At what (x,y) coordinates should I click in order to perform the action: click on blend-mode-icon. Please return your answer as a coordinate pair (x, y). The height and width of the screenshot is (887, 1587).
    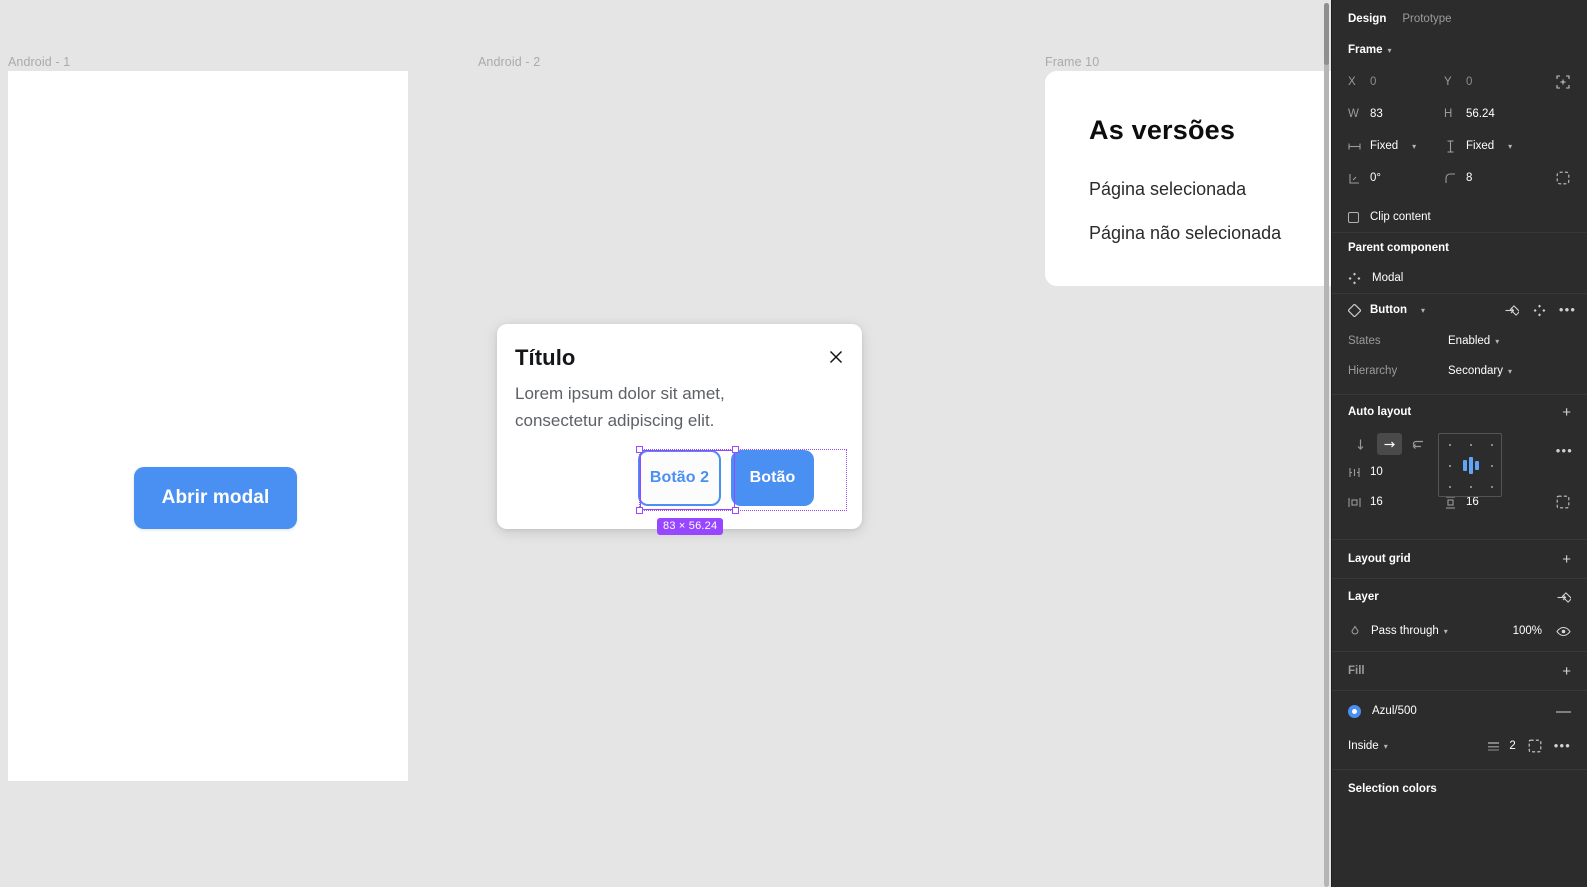
    Looking at the image, I should click on (1354, 631).